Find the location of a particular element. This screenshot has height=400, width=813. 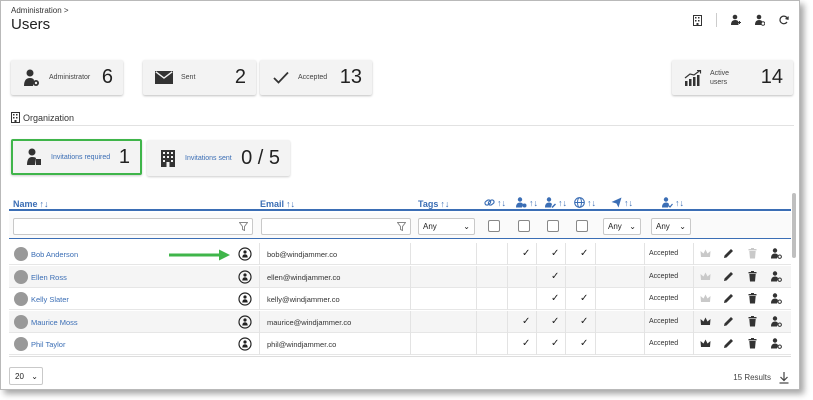

table-row: Ellen Ross ellen@windjammer.co ✓ Accepted is located at coordinates (400, 276).